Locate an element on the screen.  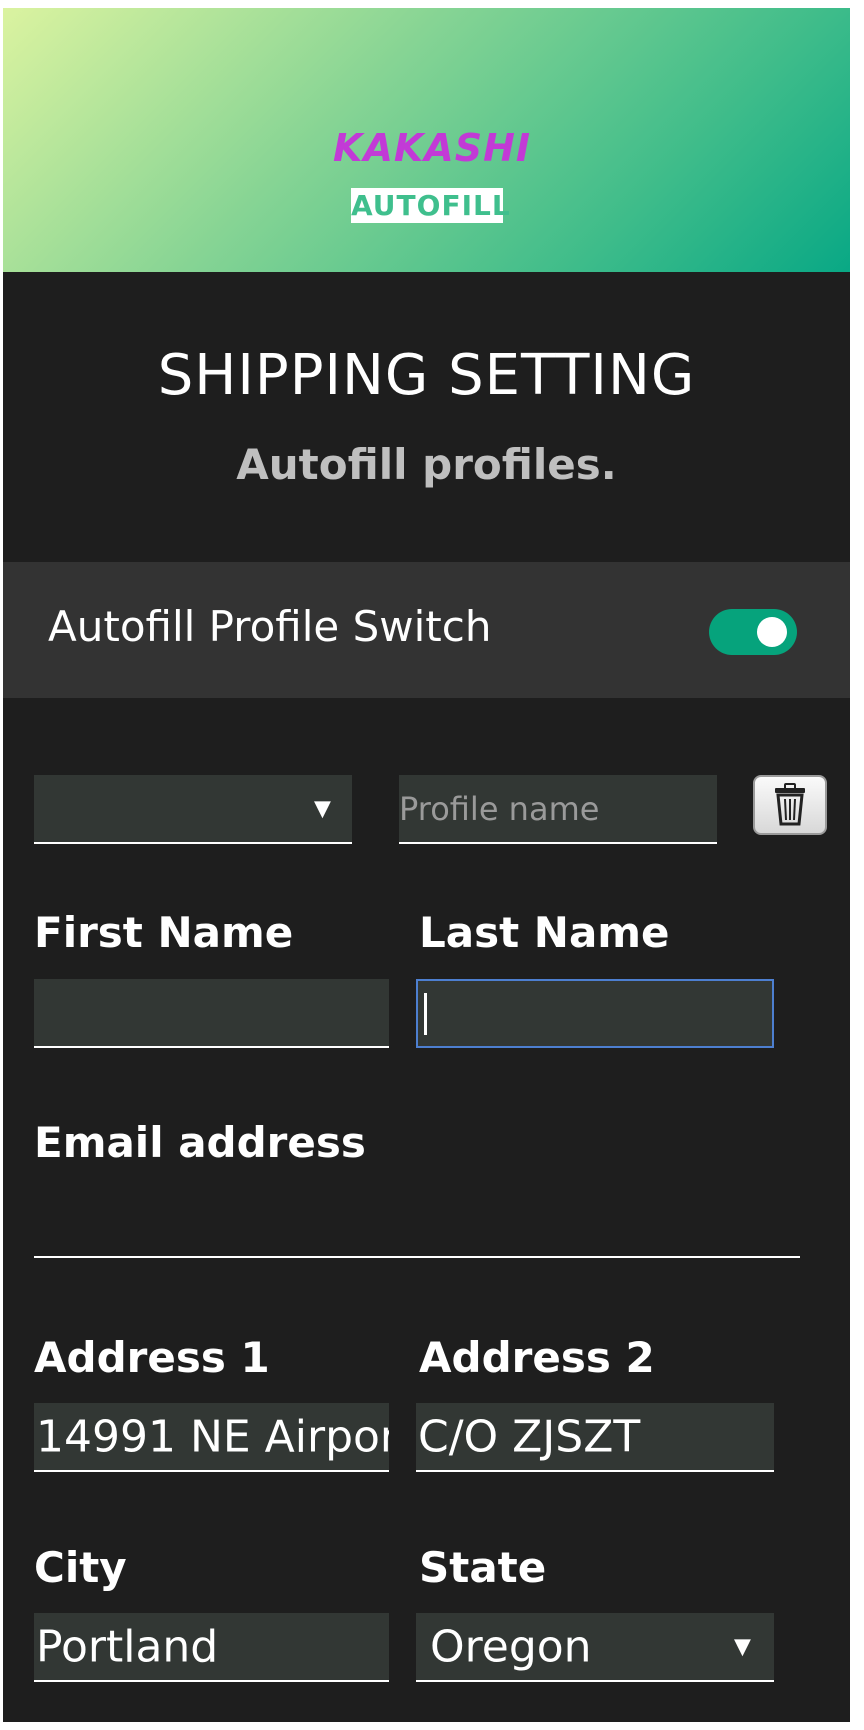
toggle-knob is located at coordinates (772, 632).